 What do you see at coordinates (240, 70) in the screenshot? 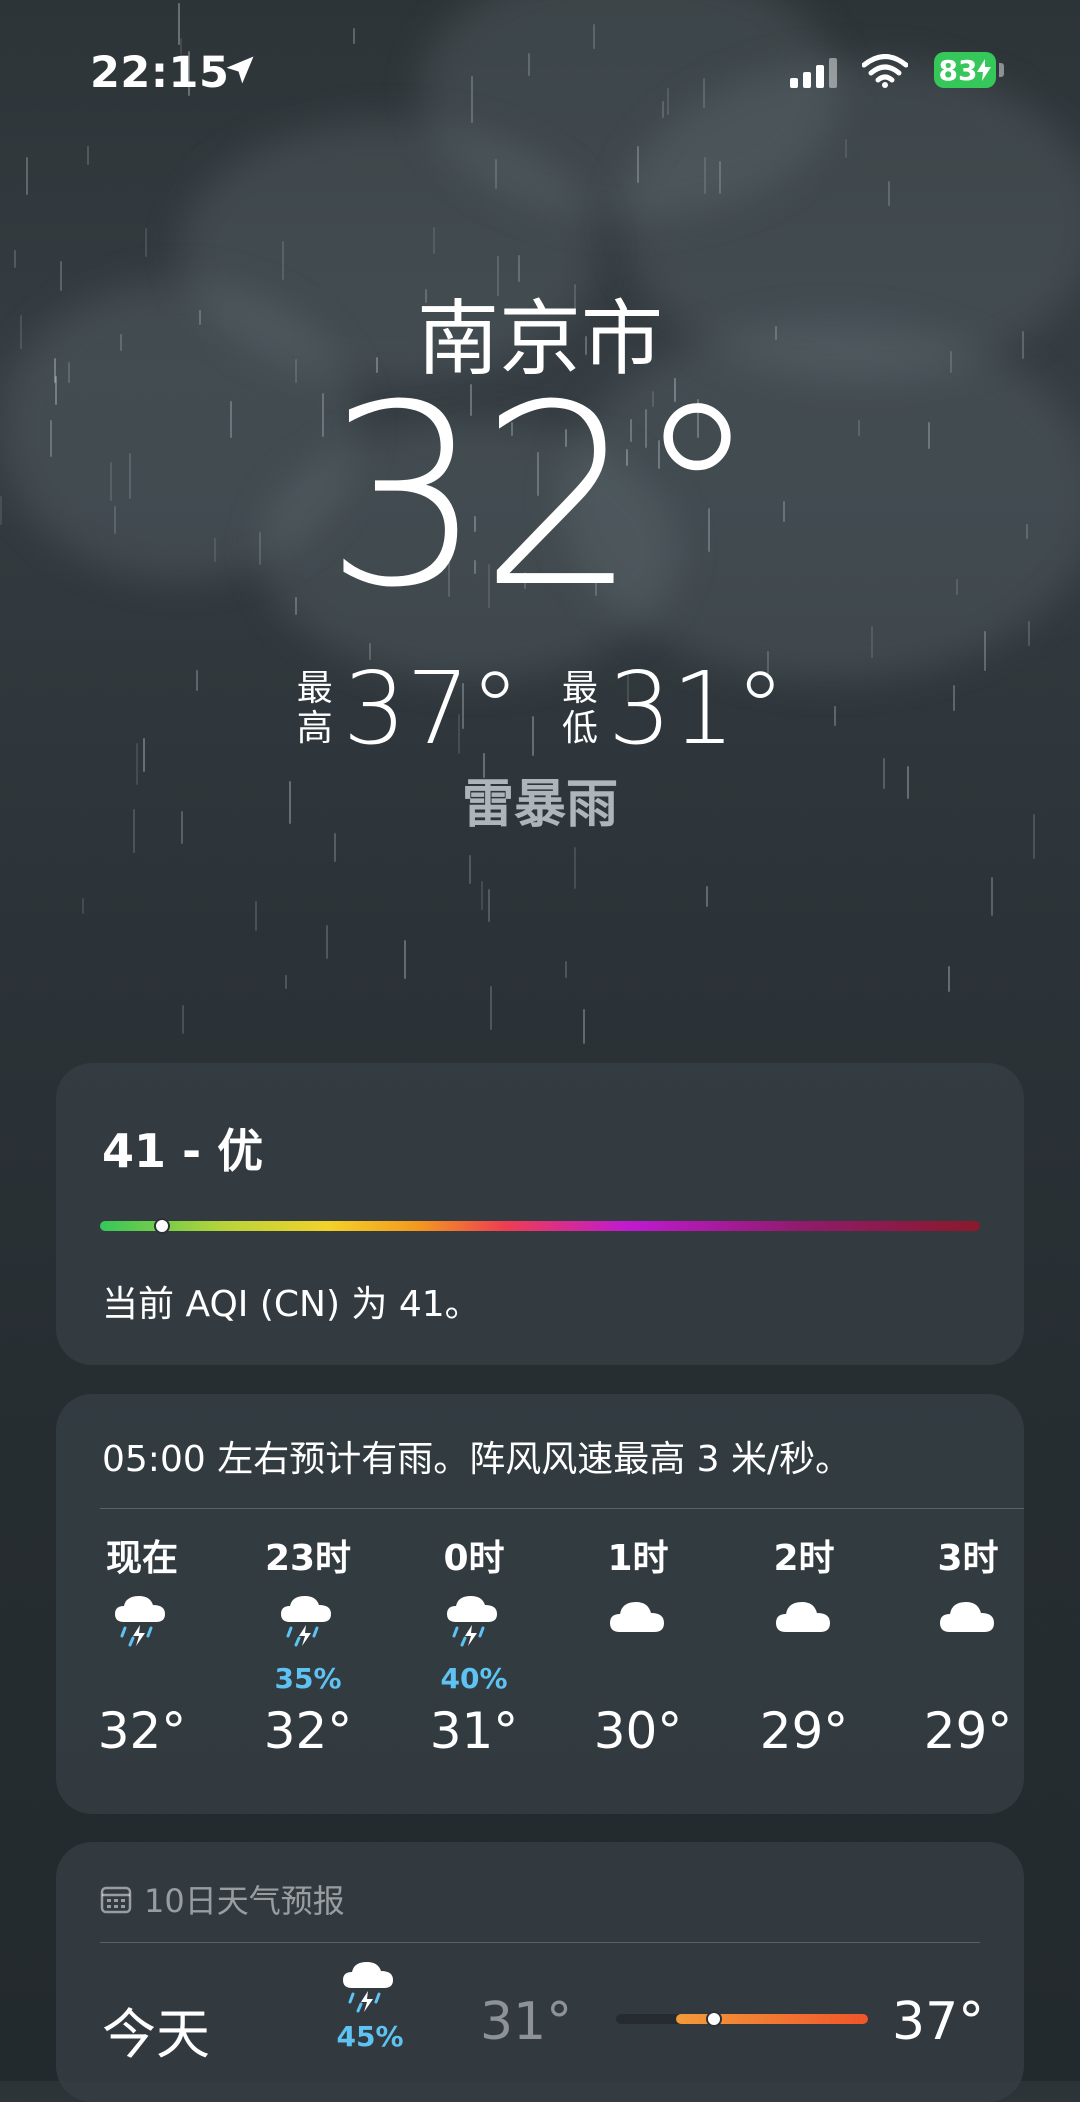
I see `location-arrow-icon` at bounding box center [240, 70].